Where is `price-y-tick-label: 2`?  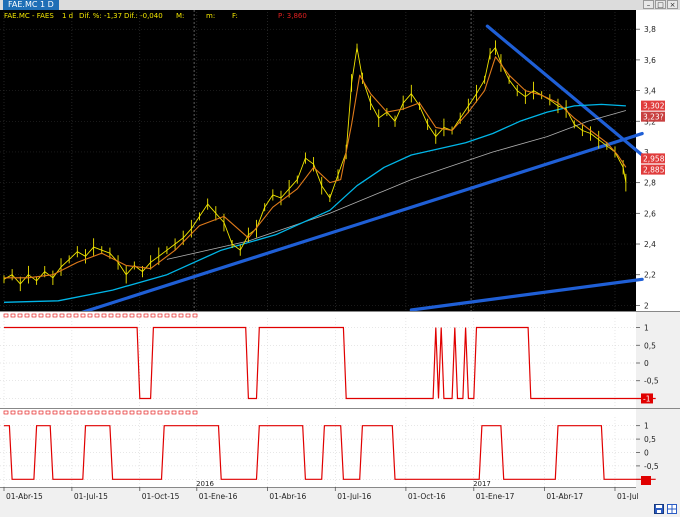
price-y-tick-label: 2 is located at coordinates (646, 305).